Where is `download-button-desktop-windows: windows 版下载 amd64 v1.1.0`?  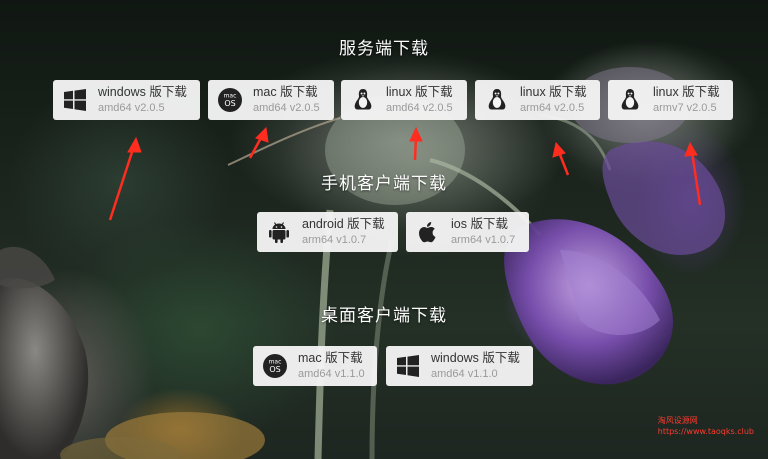 download-button-desktop-windows: windows 版下载 amd64 v1.1.0 is located at coordinates (459, 366).